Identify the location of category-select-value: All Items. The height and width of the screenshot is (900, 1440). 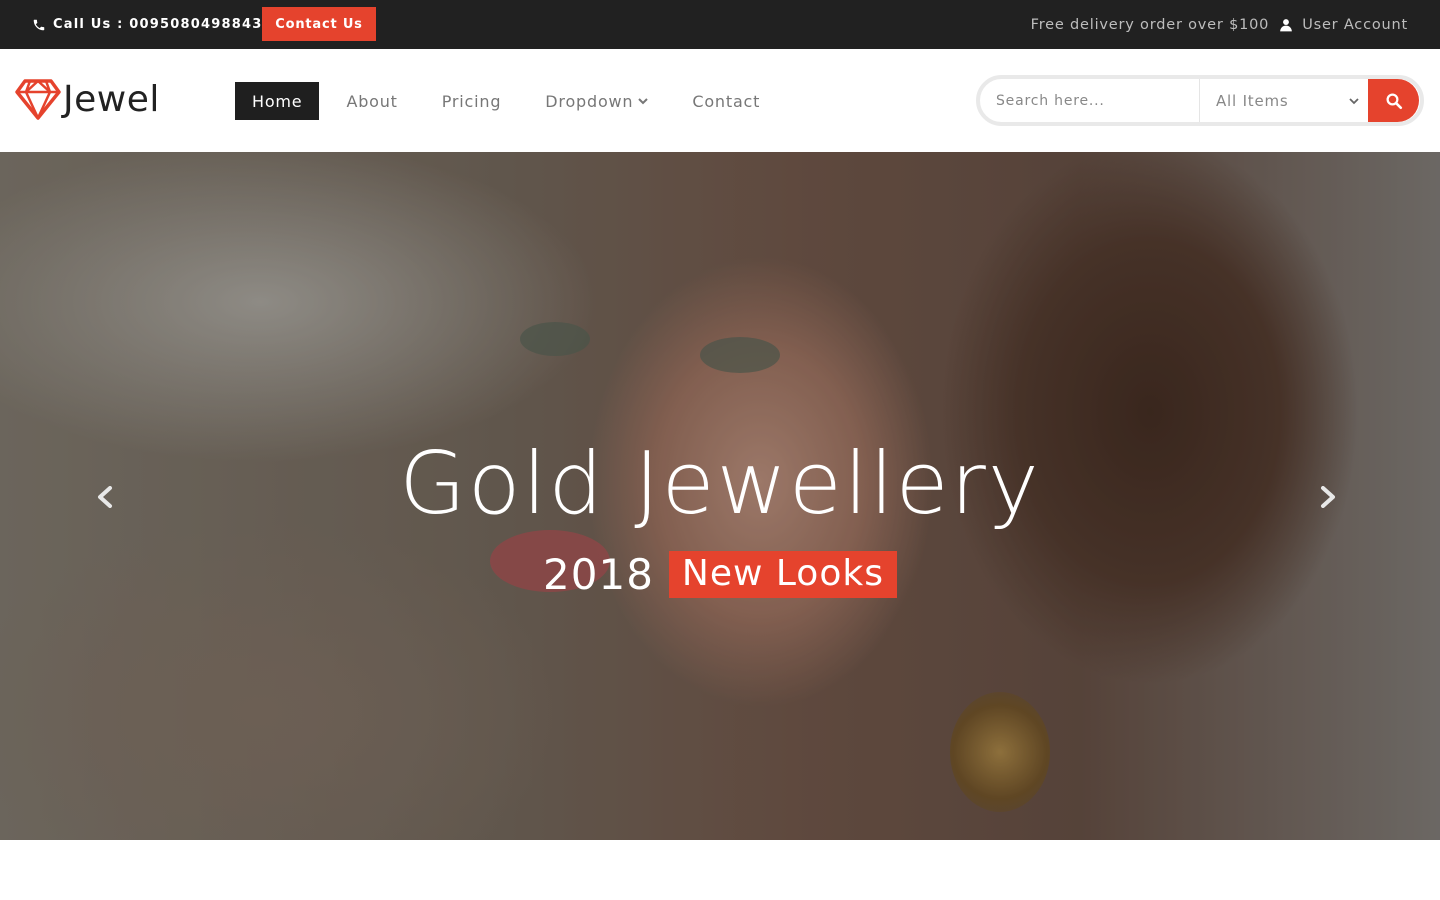
(1252, 100).